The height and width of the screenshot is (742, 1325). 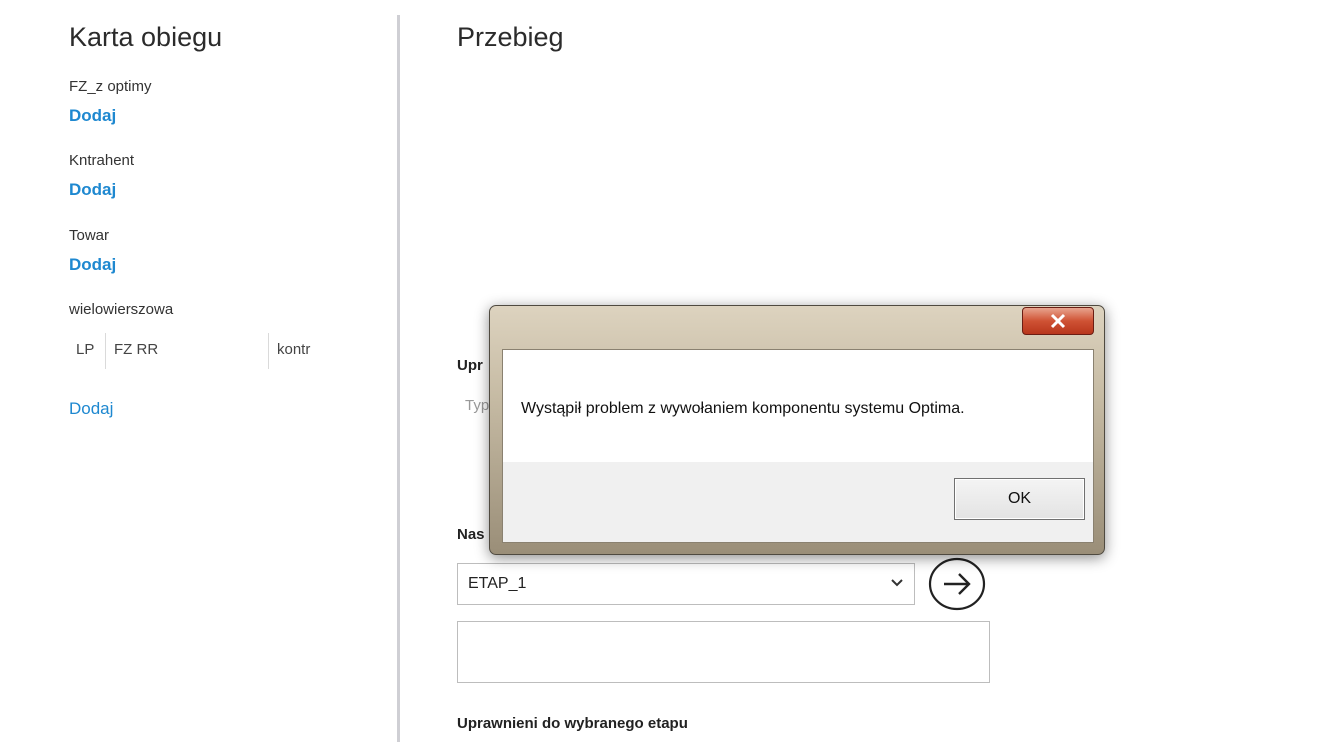 I want to click on add-link-towar: Dodaj, so click(x=92, y=265).